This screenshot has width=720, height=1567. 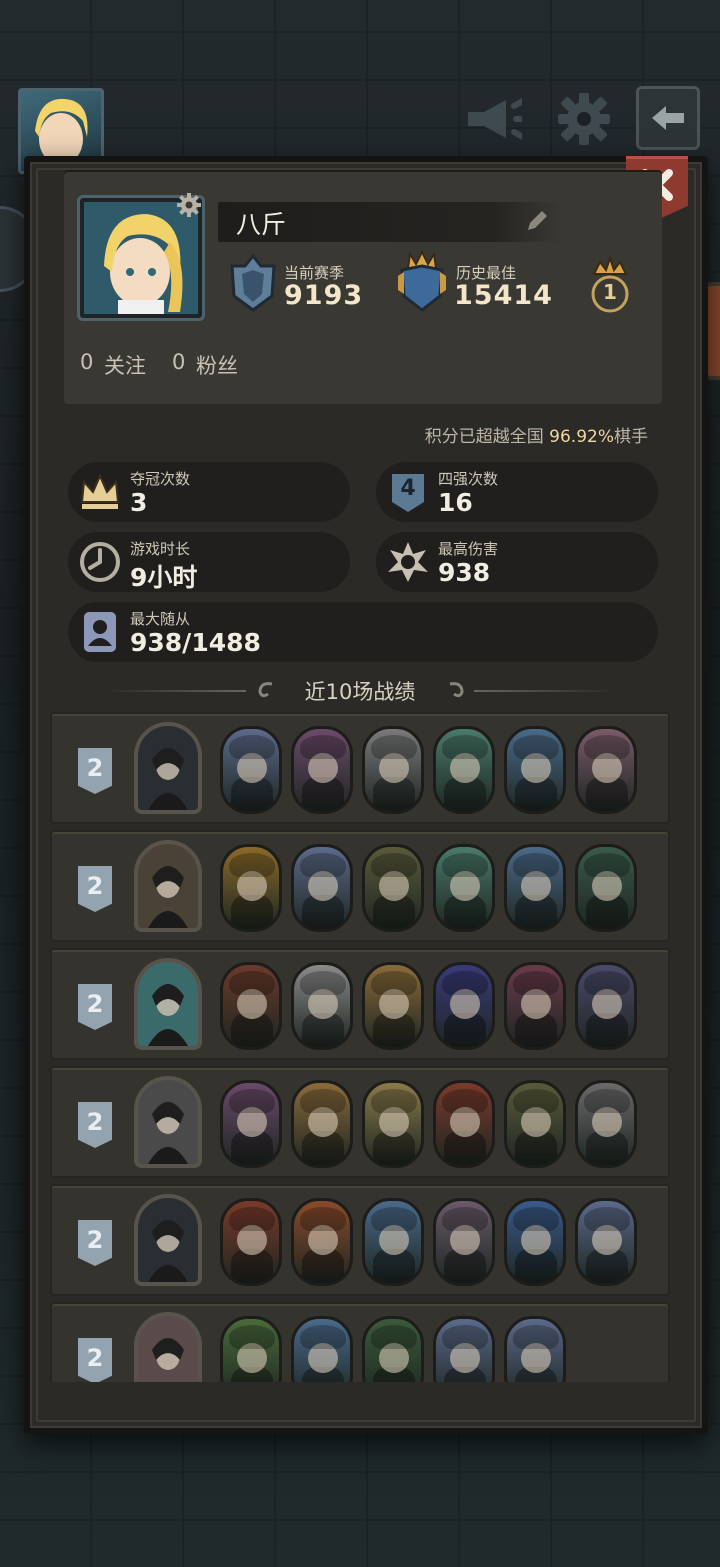 I want to click on stat-max-followers-label: 最大随从, so click(x=160, y=619).